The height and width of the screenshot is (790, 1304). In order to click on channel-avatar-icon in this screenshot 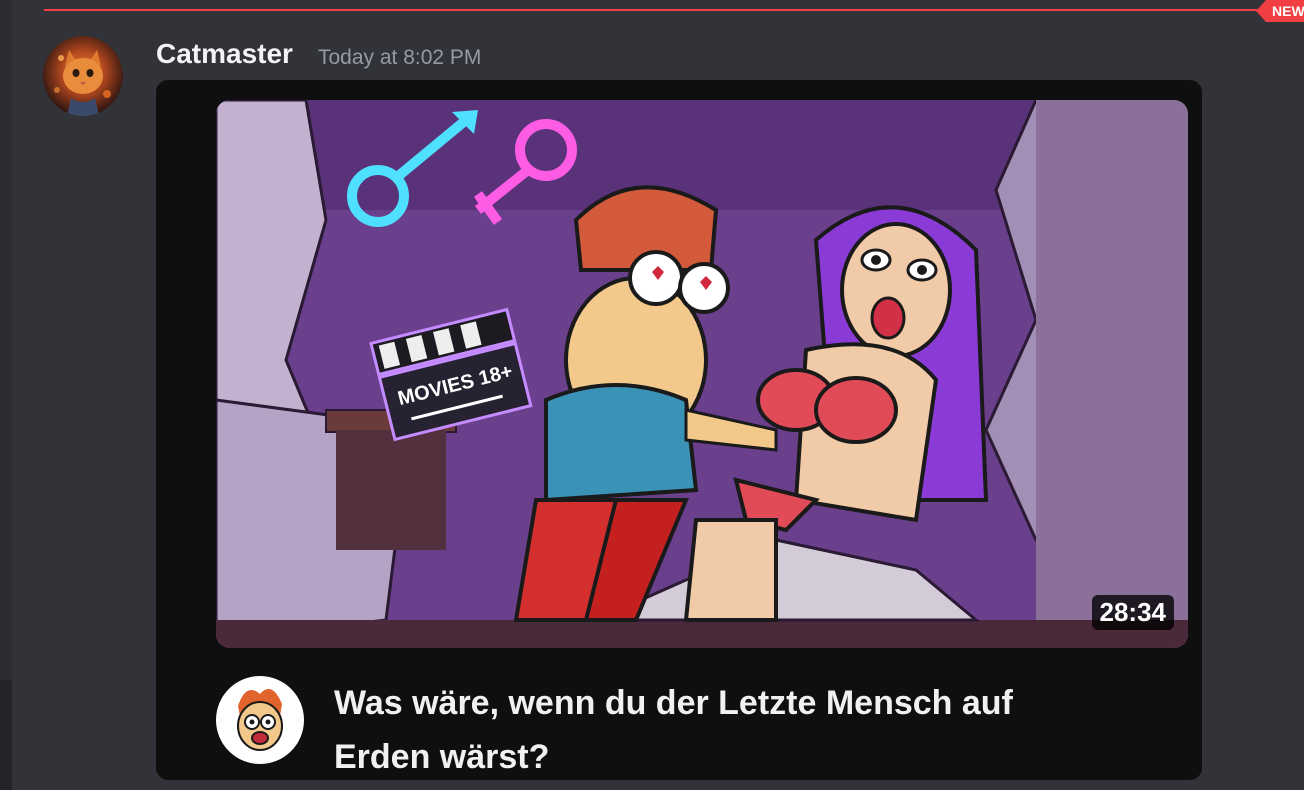, I will do `click(260, 719)`.